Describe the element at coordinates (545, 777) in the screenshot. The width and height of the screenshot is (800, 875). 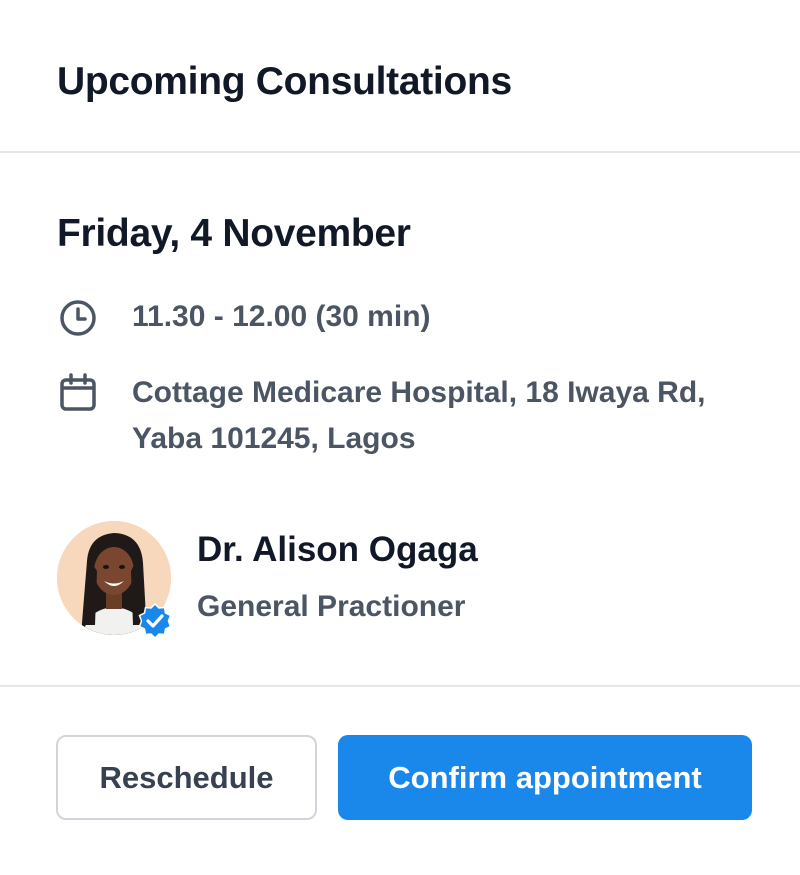
I see `confirm-appointment-button: Confirm appointment` at that location.